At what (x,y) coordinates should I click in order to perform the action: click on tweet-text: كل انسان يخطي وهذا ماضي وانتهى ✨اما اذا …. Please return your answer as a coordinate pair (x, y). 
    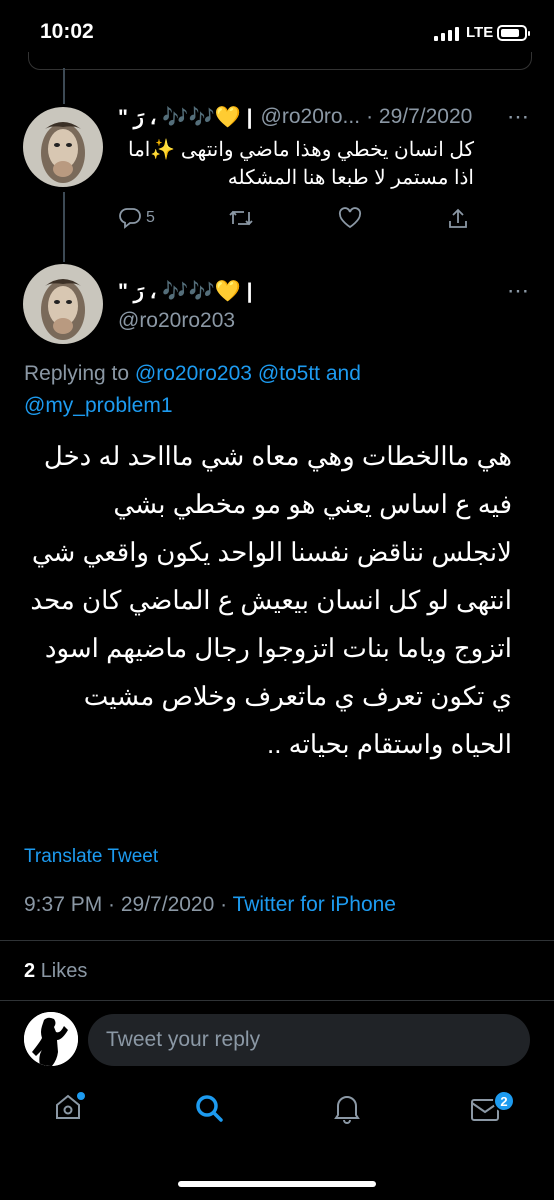
    Looking at the image, I should click on (301, 164).